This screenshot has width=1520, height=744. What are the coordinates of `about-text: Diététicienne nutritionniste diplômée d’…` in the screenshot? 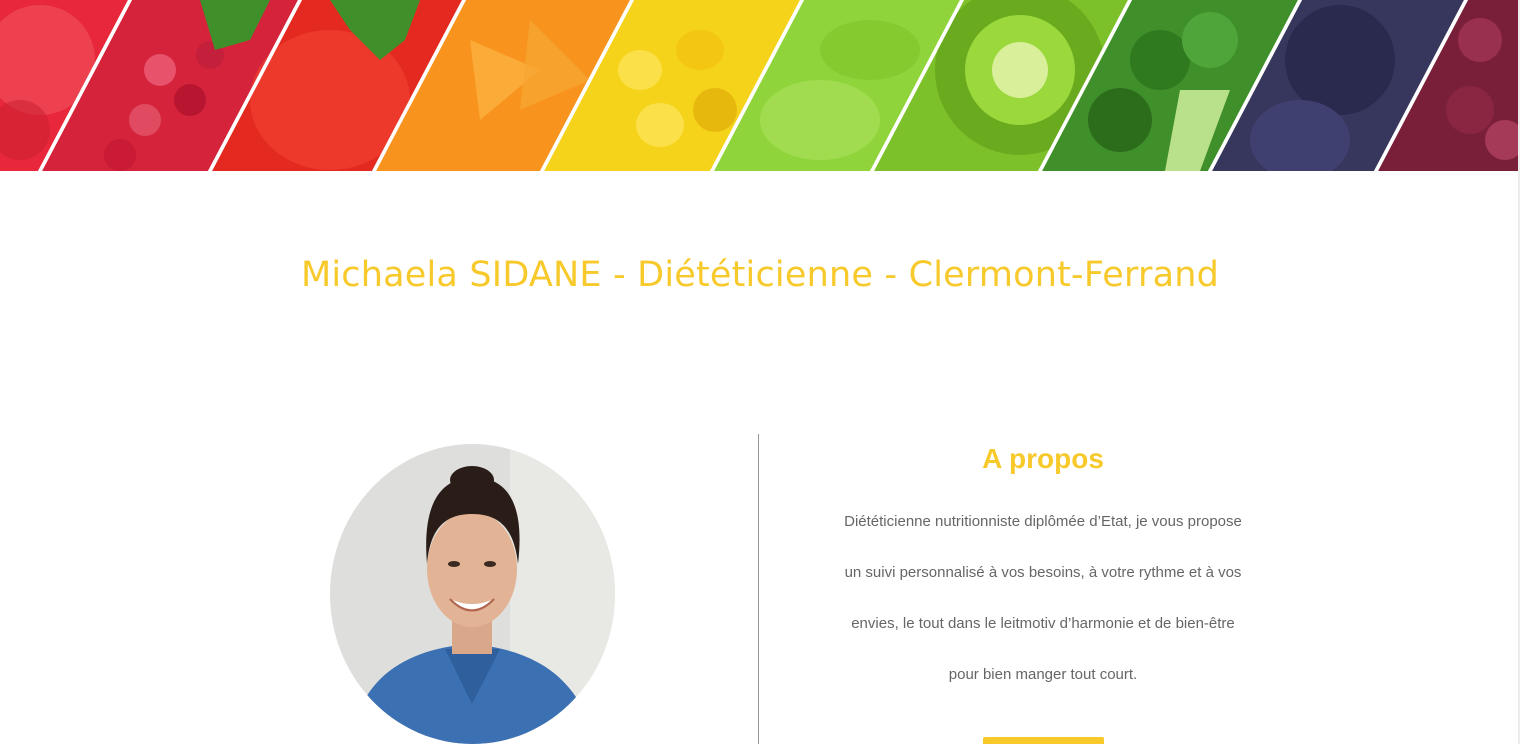 It's located at (1043, 598).